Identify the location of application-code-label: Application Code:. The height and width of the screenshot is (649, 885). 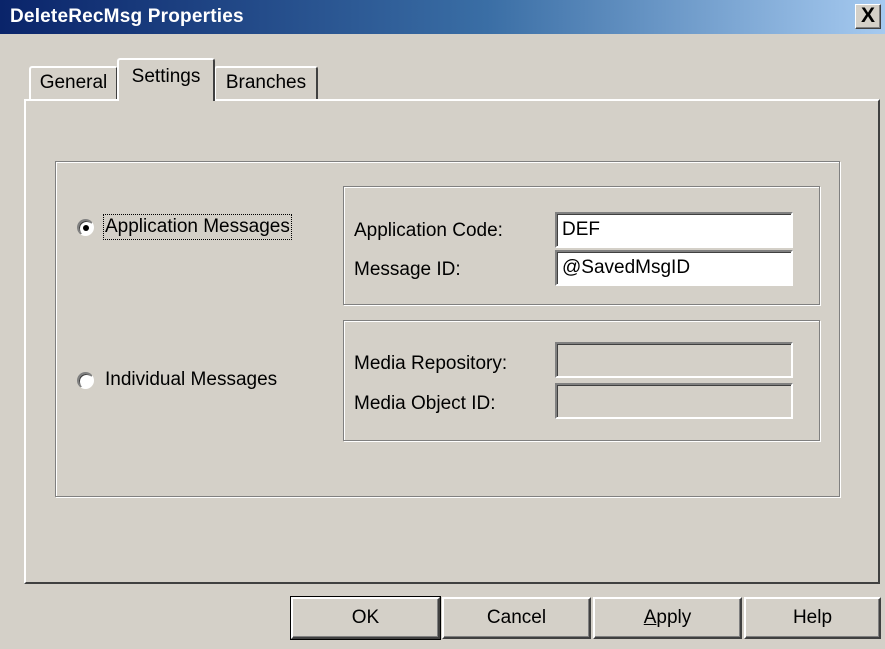
(428, 230).